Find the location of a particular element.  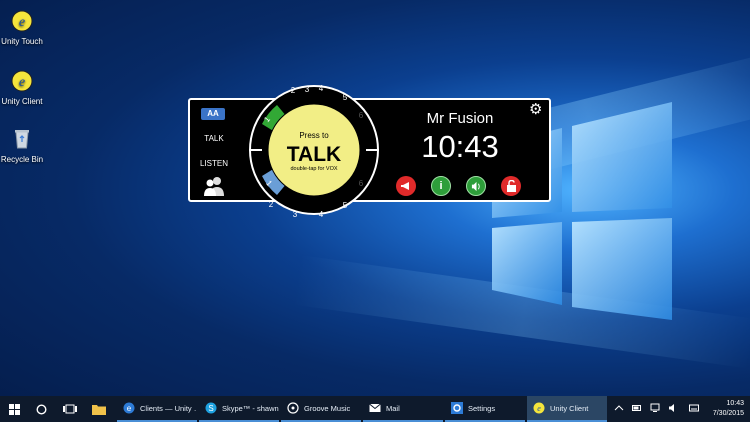

edge-icon: e is located at coordinates (129, 408).